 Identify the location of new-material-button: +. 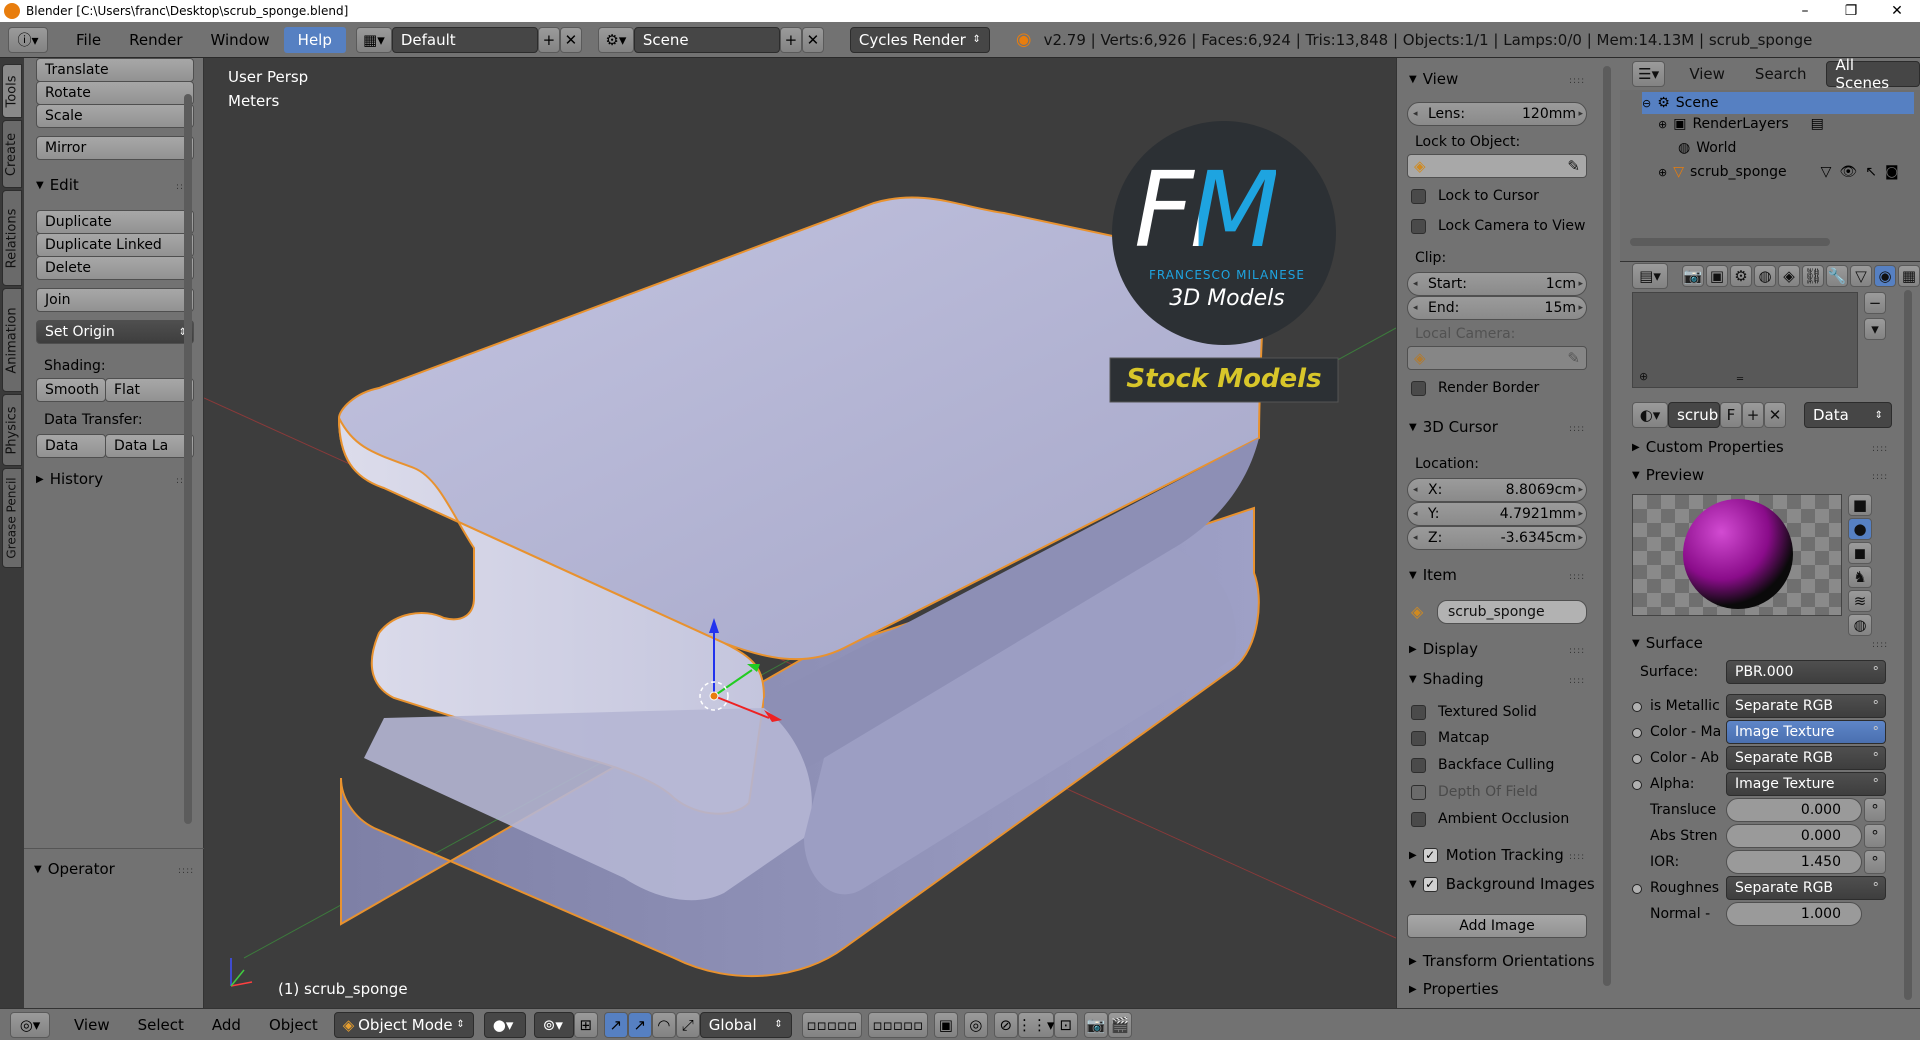
(1753, 415).